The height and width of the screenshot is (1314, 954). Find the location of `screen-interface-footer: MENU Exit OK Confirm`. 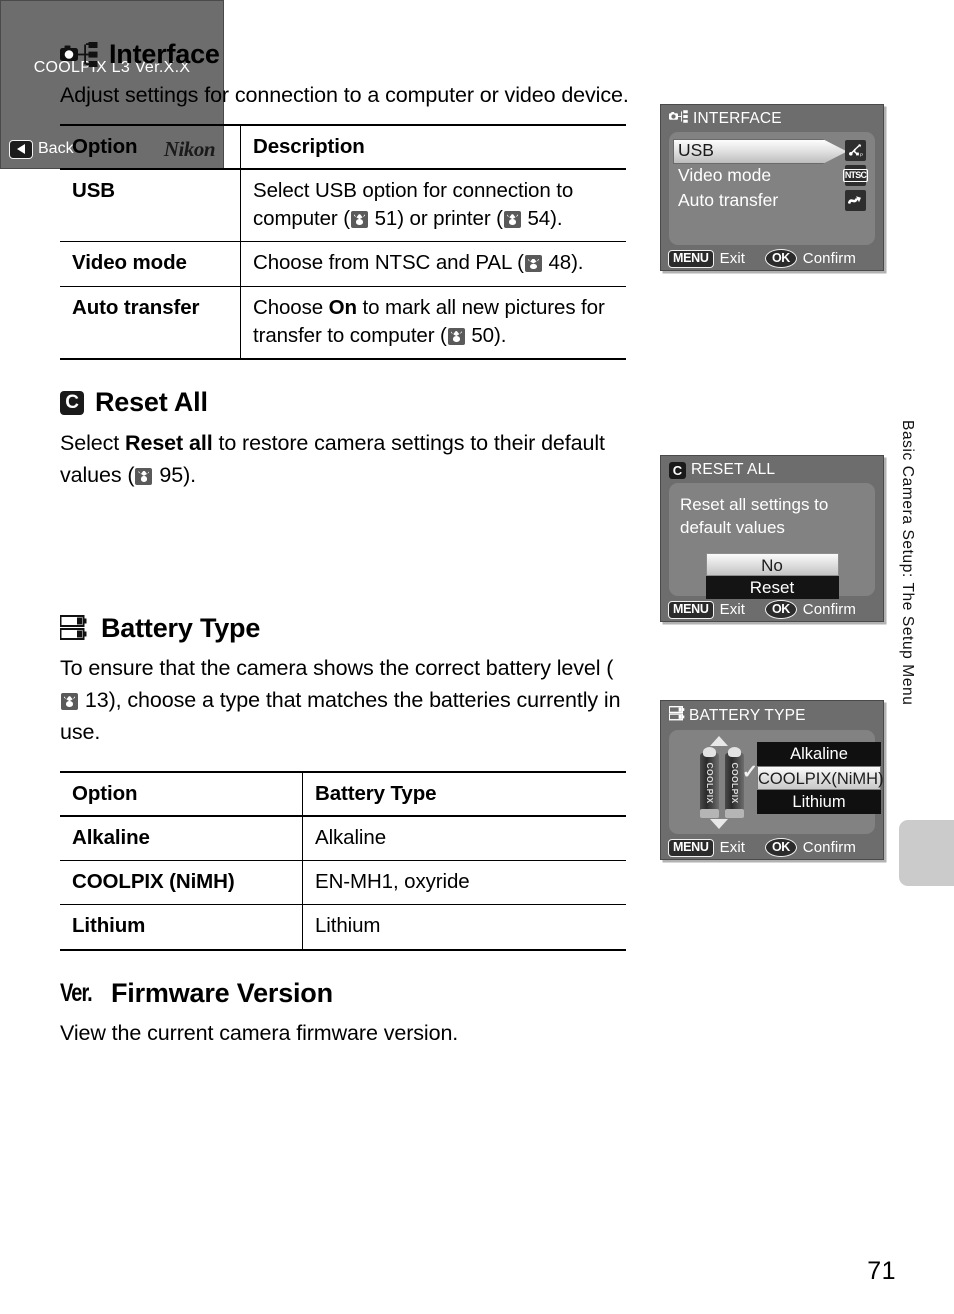

screen-interface-footer: MENU Exit OK Confirm is located at coordinates (772, 258).